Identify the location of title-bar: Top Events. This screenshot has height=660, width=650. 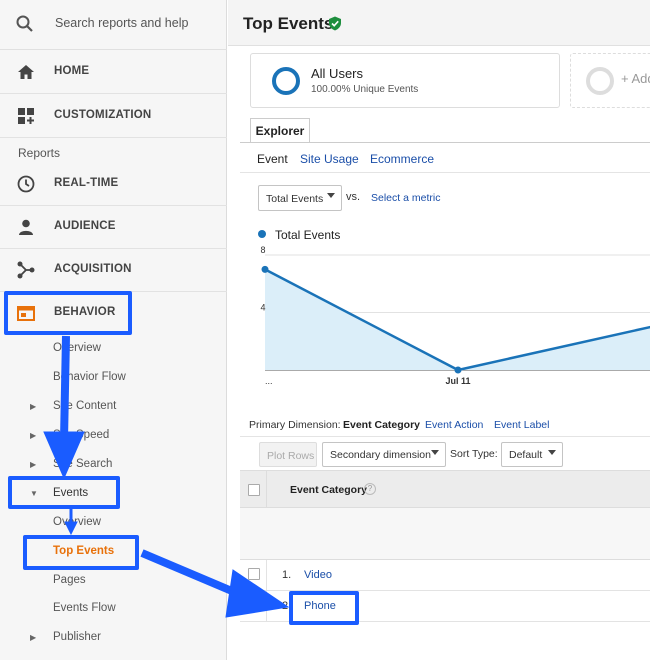
(439, 23).